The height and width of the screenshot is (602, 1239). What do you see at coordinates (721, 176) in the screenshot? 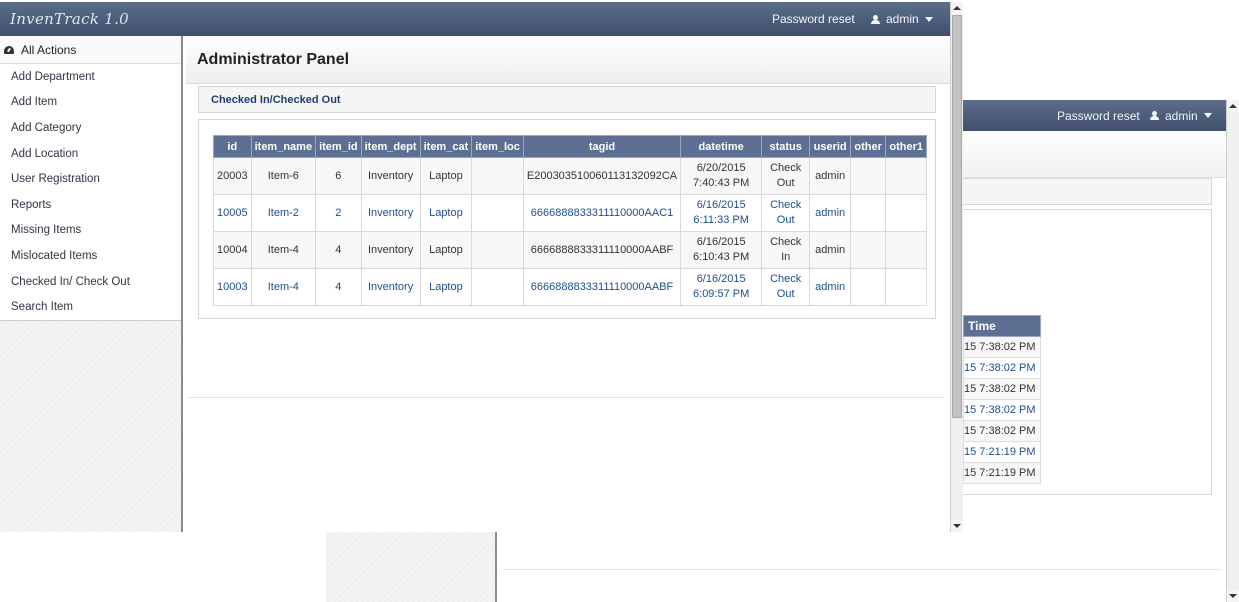
I see `cell-datetime: 6/20/2015 7:40:43 PM` at bounding box center [721, 176].